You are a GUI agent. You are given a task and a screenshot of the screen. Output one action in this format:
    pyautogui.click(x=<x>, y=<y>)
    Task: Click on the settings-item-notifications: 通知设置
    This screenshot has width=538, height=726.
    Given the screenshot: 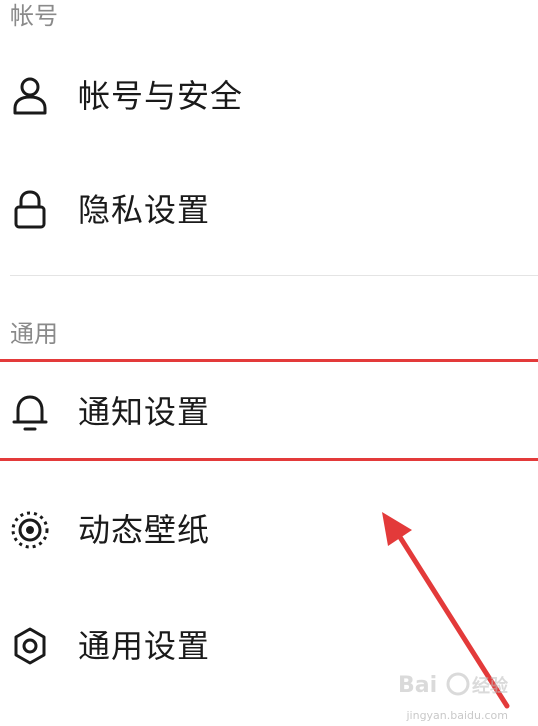 What is the action you would take?
    pyautogui.click(x=269, y=412)
    